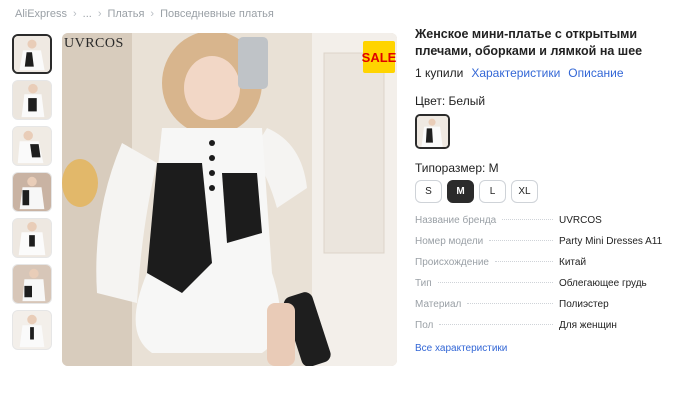 This screenshot has height=400, width=697. I want to click on breadcrumb-aliexpress: AliExpress, so click(41, 14).